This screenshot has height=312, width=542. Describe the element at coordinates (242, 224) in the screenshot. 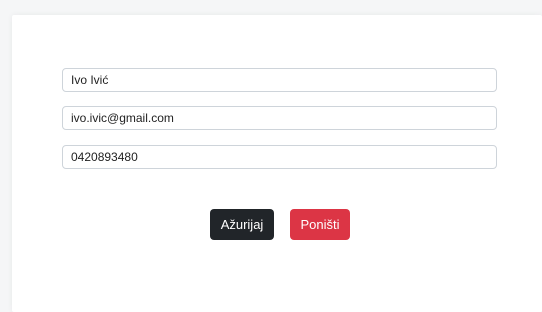

I see `update-button: Ažurijaj` at that location.